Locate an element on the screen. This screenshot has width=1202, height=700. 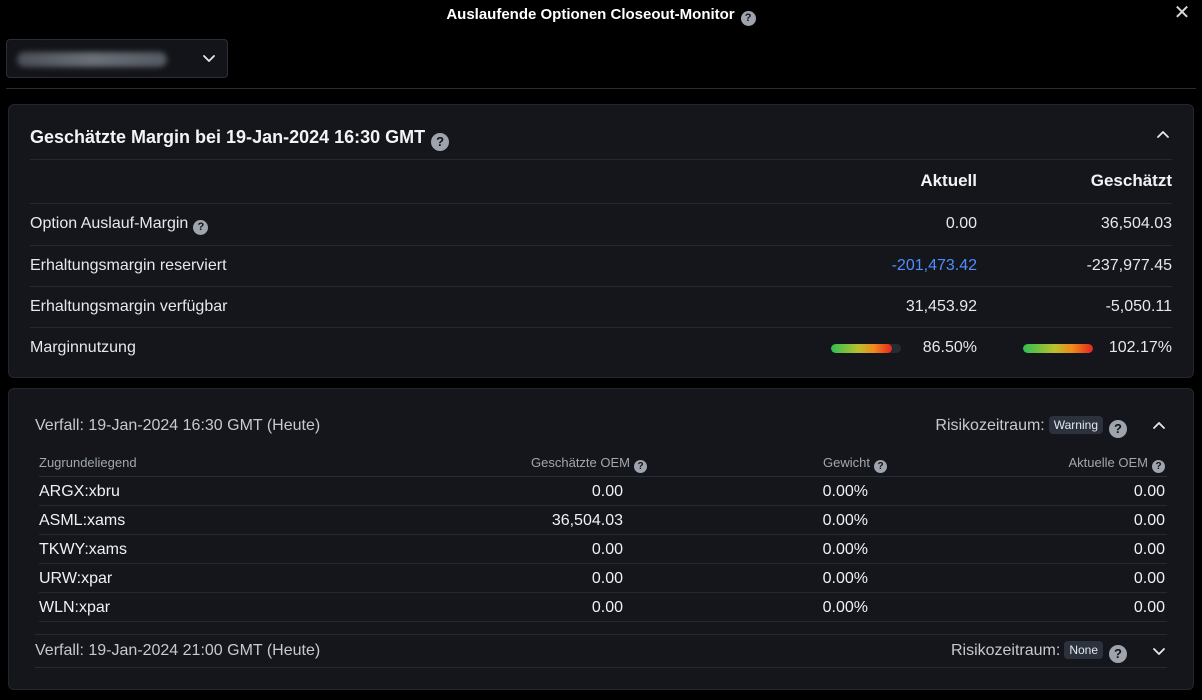
value-current: 0.00 is located at coordinates (961, 223).